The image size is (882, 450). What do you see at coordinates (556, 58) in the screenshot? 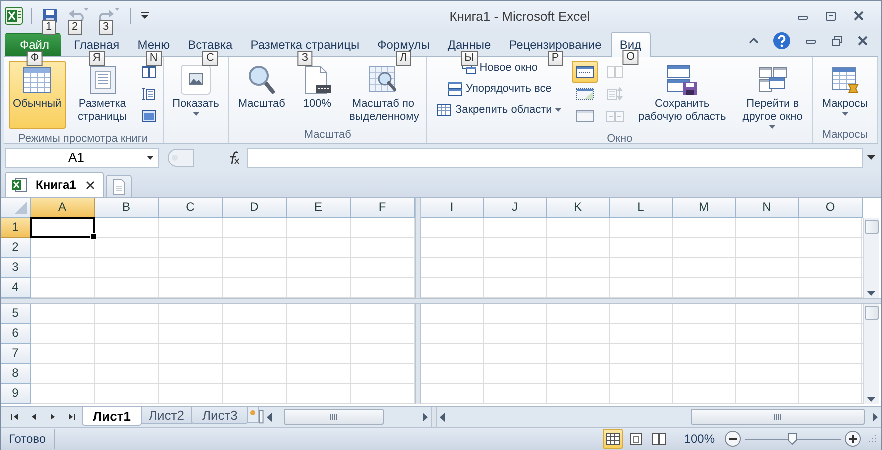
I see `keytip-tooltip: Р` at bounding box center [556, 58].